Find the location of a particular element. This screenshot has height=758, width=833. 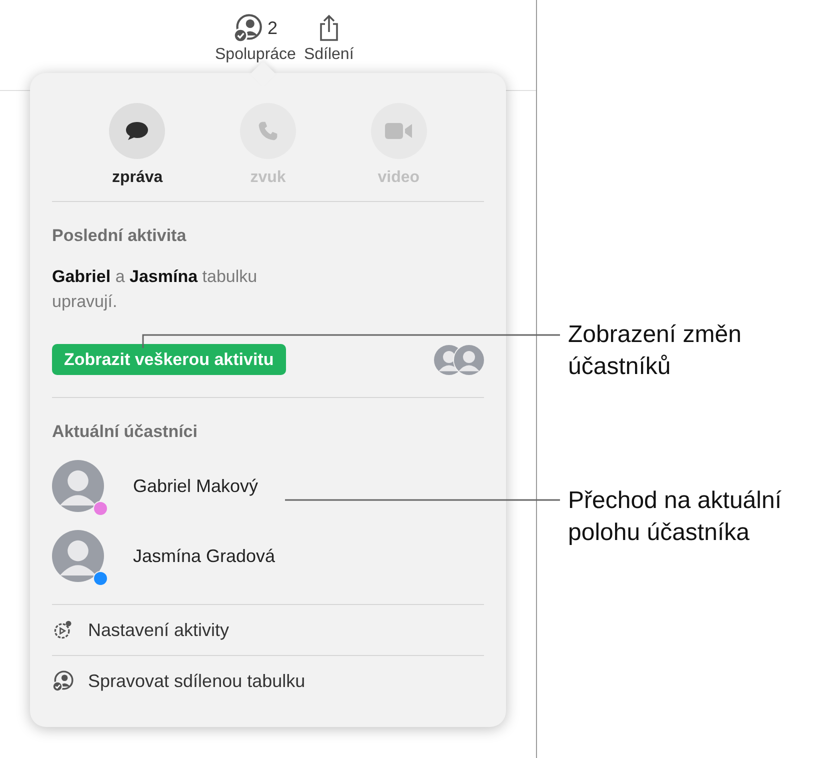

video-camera-icon is located at coordinates (398, 131).